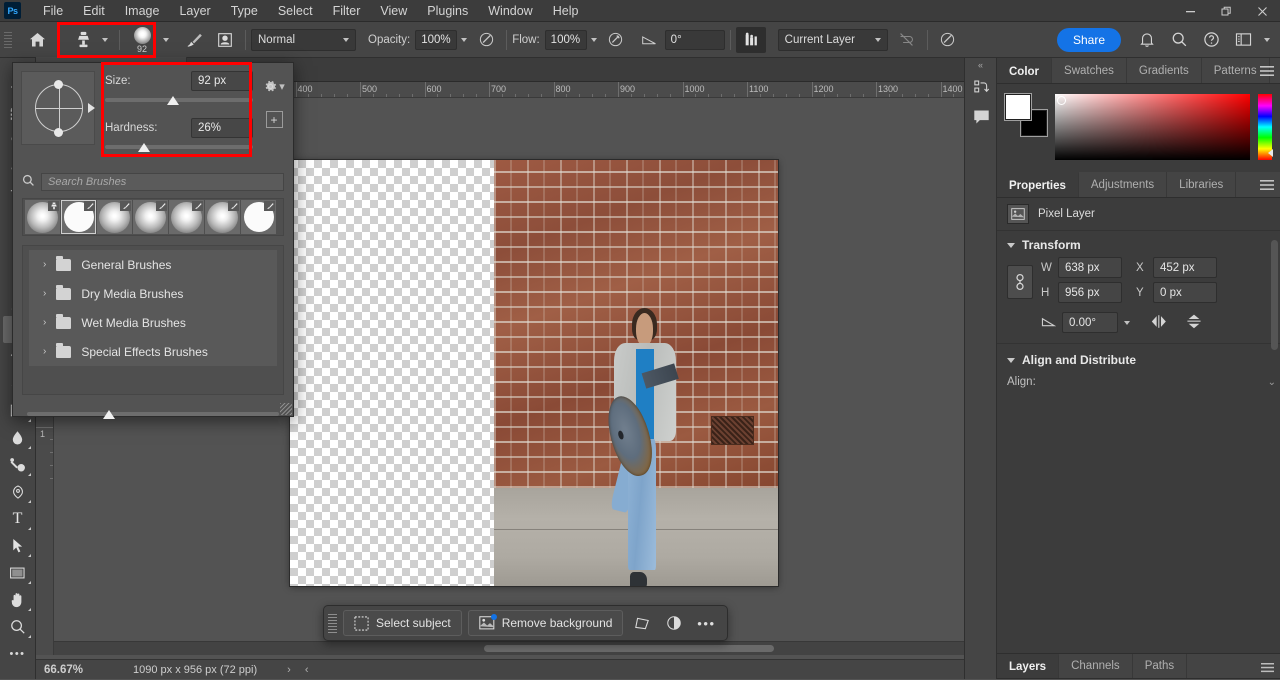 This screenshot has width=1280, height=680. What do you see at coordinates (1211, 40) in the screenshot?
I see `help-icon` at bounding box center [1211, 40].